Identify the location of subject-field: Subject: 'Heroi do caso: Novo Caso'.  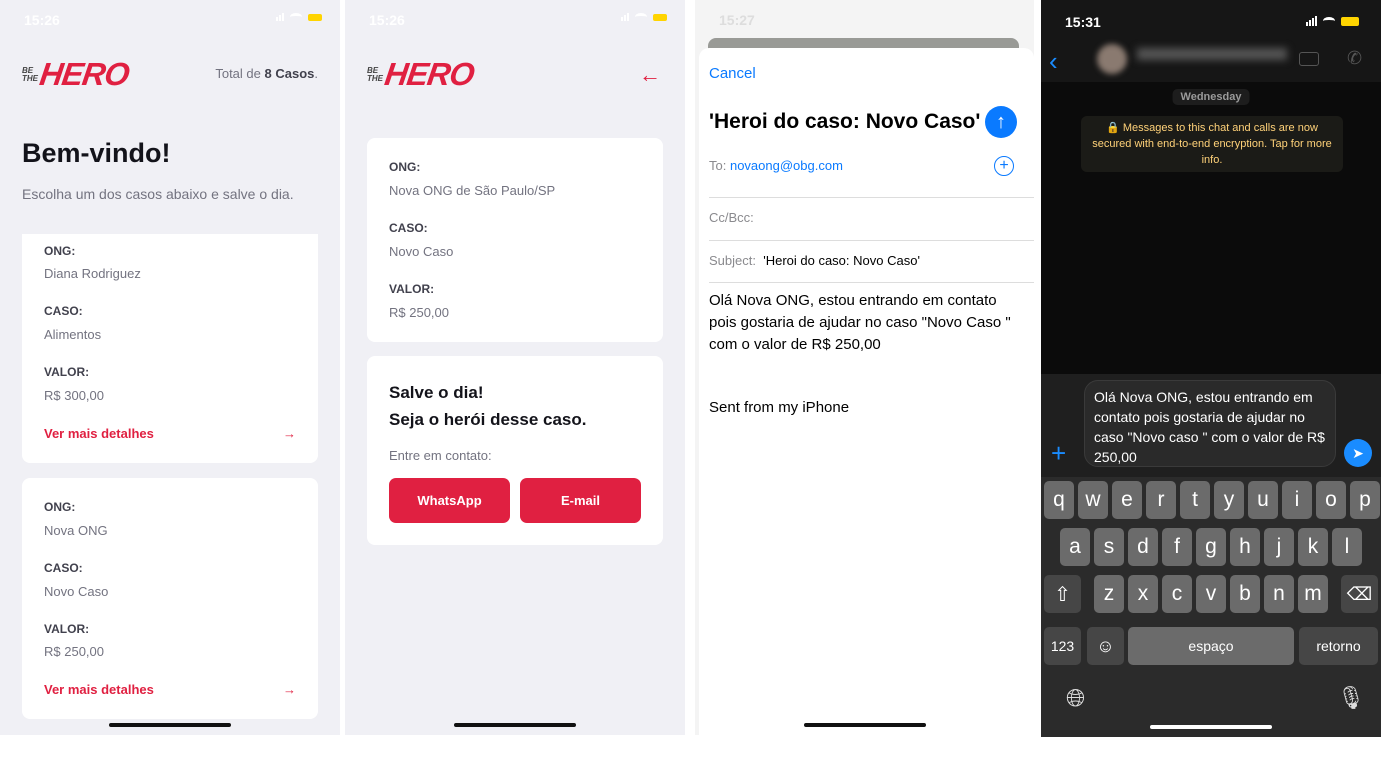
(871, 262).